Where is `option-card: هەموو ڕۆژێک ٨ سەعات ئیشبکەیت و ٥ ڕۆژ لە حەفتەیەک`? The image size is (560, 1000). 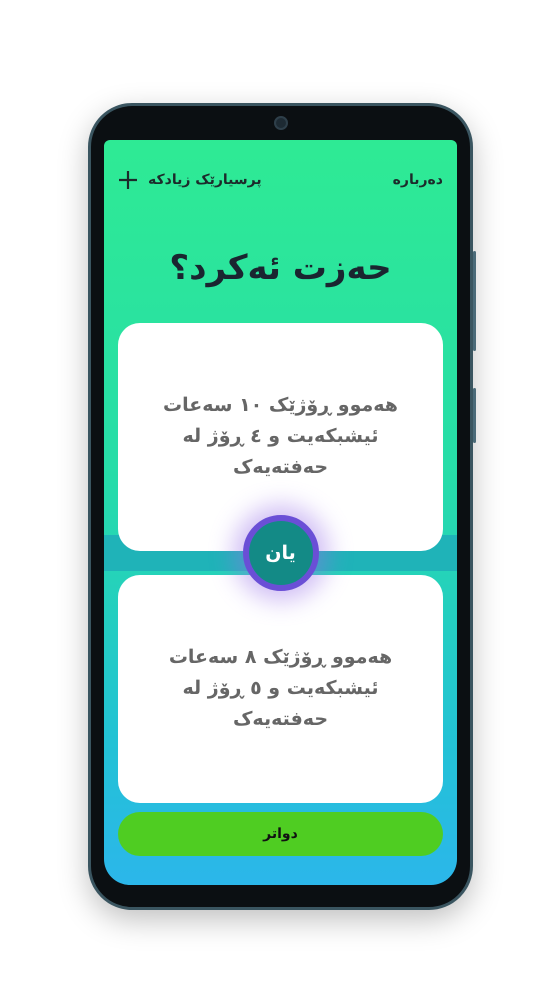
option-card: هەموو ڕۆژێک ٨ سەعات ئیشبکەیت و ٥ ڕۆژ لە حەفتەیەک is located at coordinates (280, 688).